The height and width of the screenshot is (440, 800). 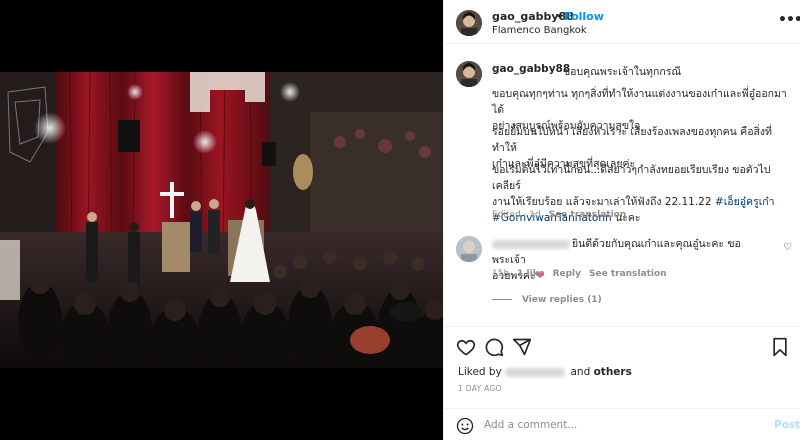 What do you see at coordinates (787, 247) in the screenshot?
I see `like-comment-heart-icon: ♡` at bounding box center [787, 247].